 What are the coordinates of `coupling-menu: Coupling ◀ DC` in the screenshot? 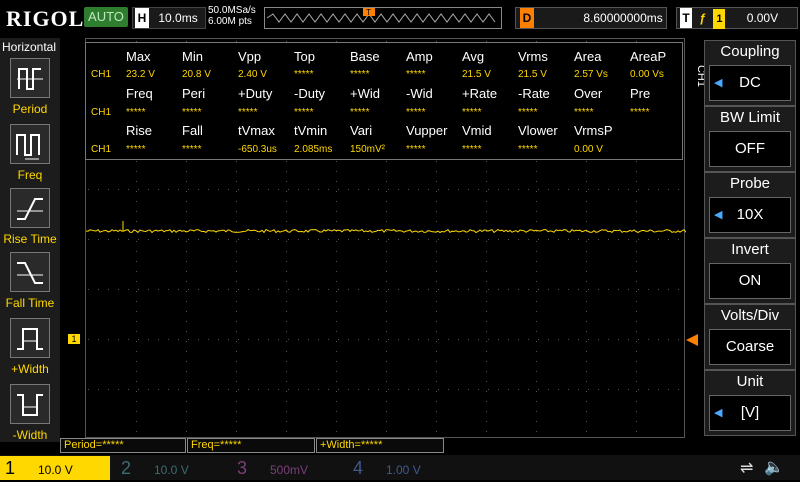 It's located at (750, 73).